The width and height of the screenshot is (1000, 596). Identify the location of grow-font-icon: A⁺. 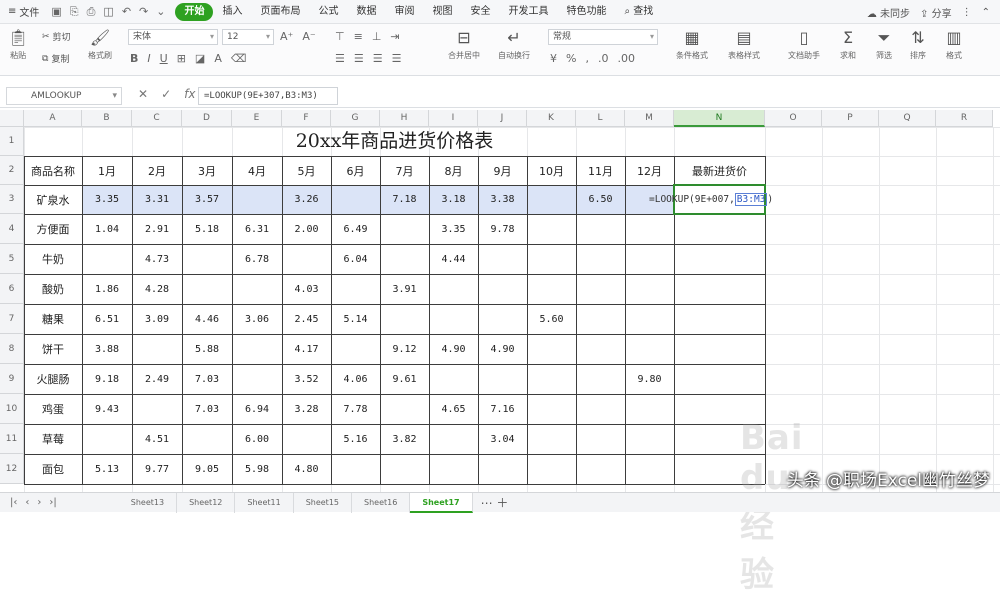
(286, 36).